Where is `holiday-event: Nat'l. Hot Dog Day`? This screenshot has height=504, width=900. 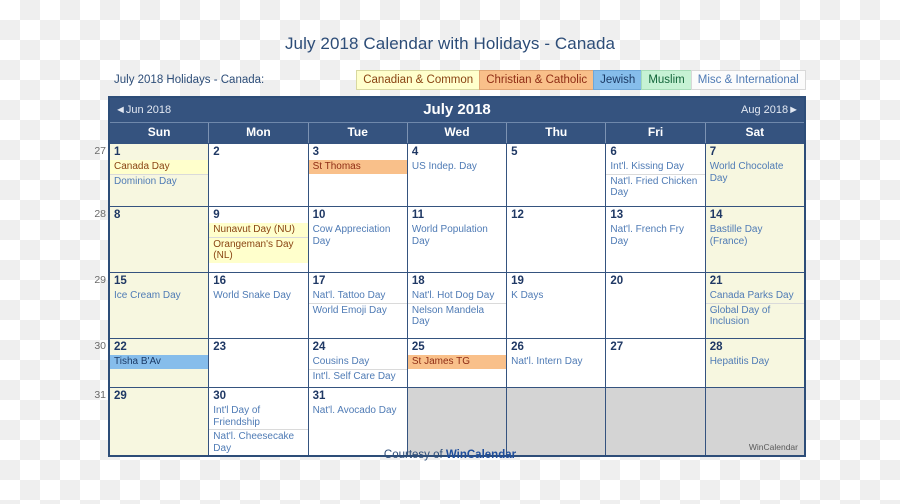 holiday-event: Nat'l. Hot Dog Day is located at coordinates (457, 296).